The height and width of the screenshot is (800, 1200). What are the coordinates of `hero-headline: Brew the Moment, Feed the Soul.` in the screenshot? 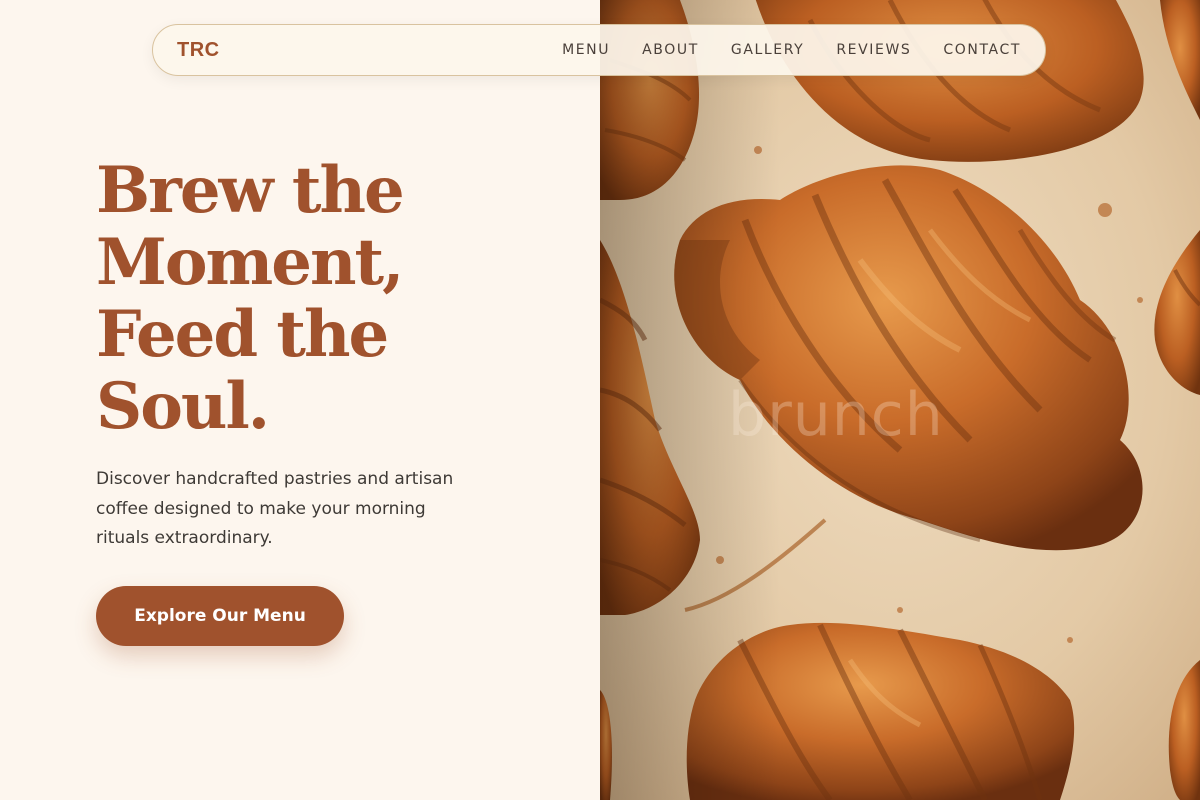 It's located at (250, 298).